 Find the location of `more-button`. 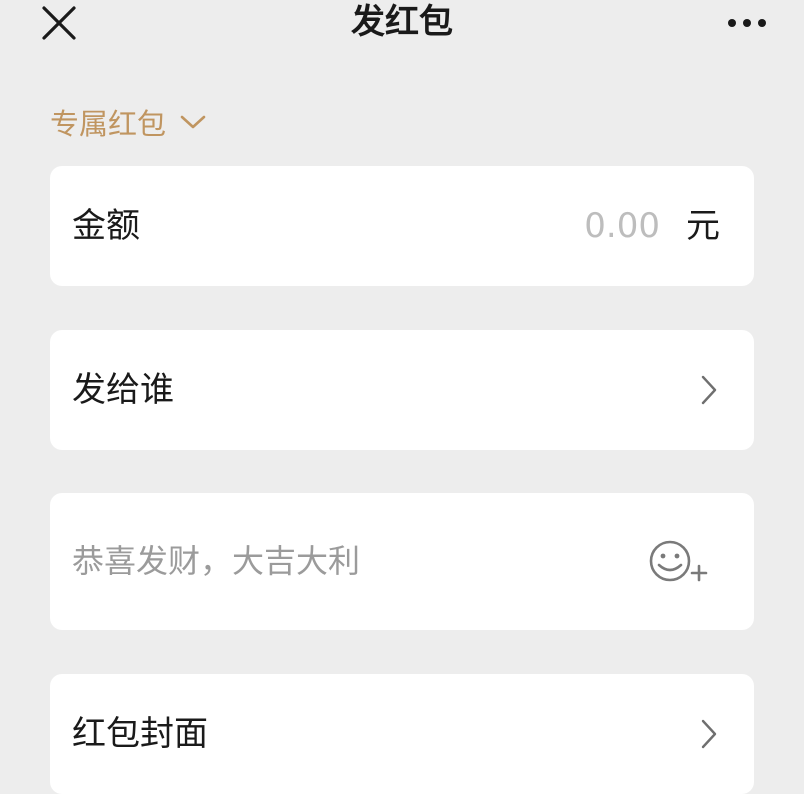

more-button is located at coordinates (747, 23).